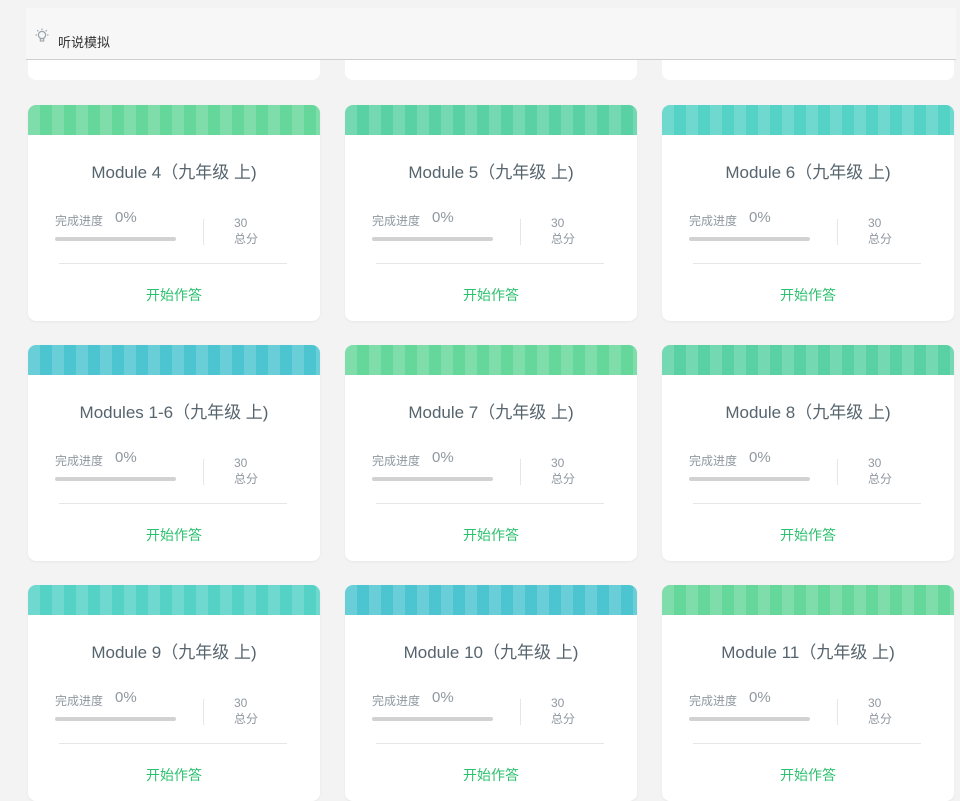 The height and width of the screenshot is (801, 960). I want to click on module-title: Module 4（九年级 上), so click(174, 172).